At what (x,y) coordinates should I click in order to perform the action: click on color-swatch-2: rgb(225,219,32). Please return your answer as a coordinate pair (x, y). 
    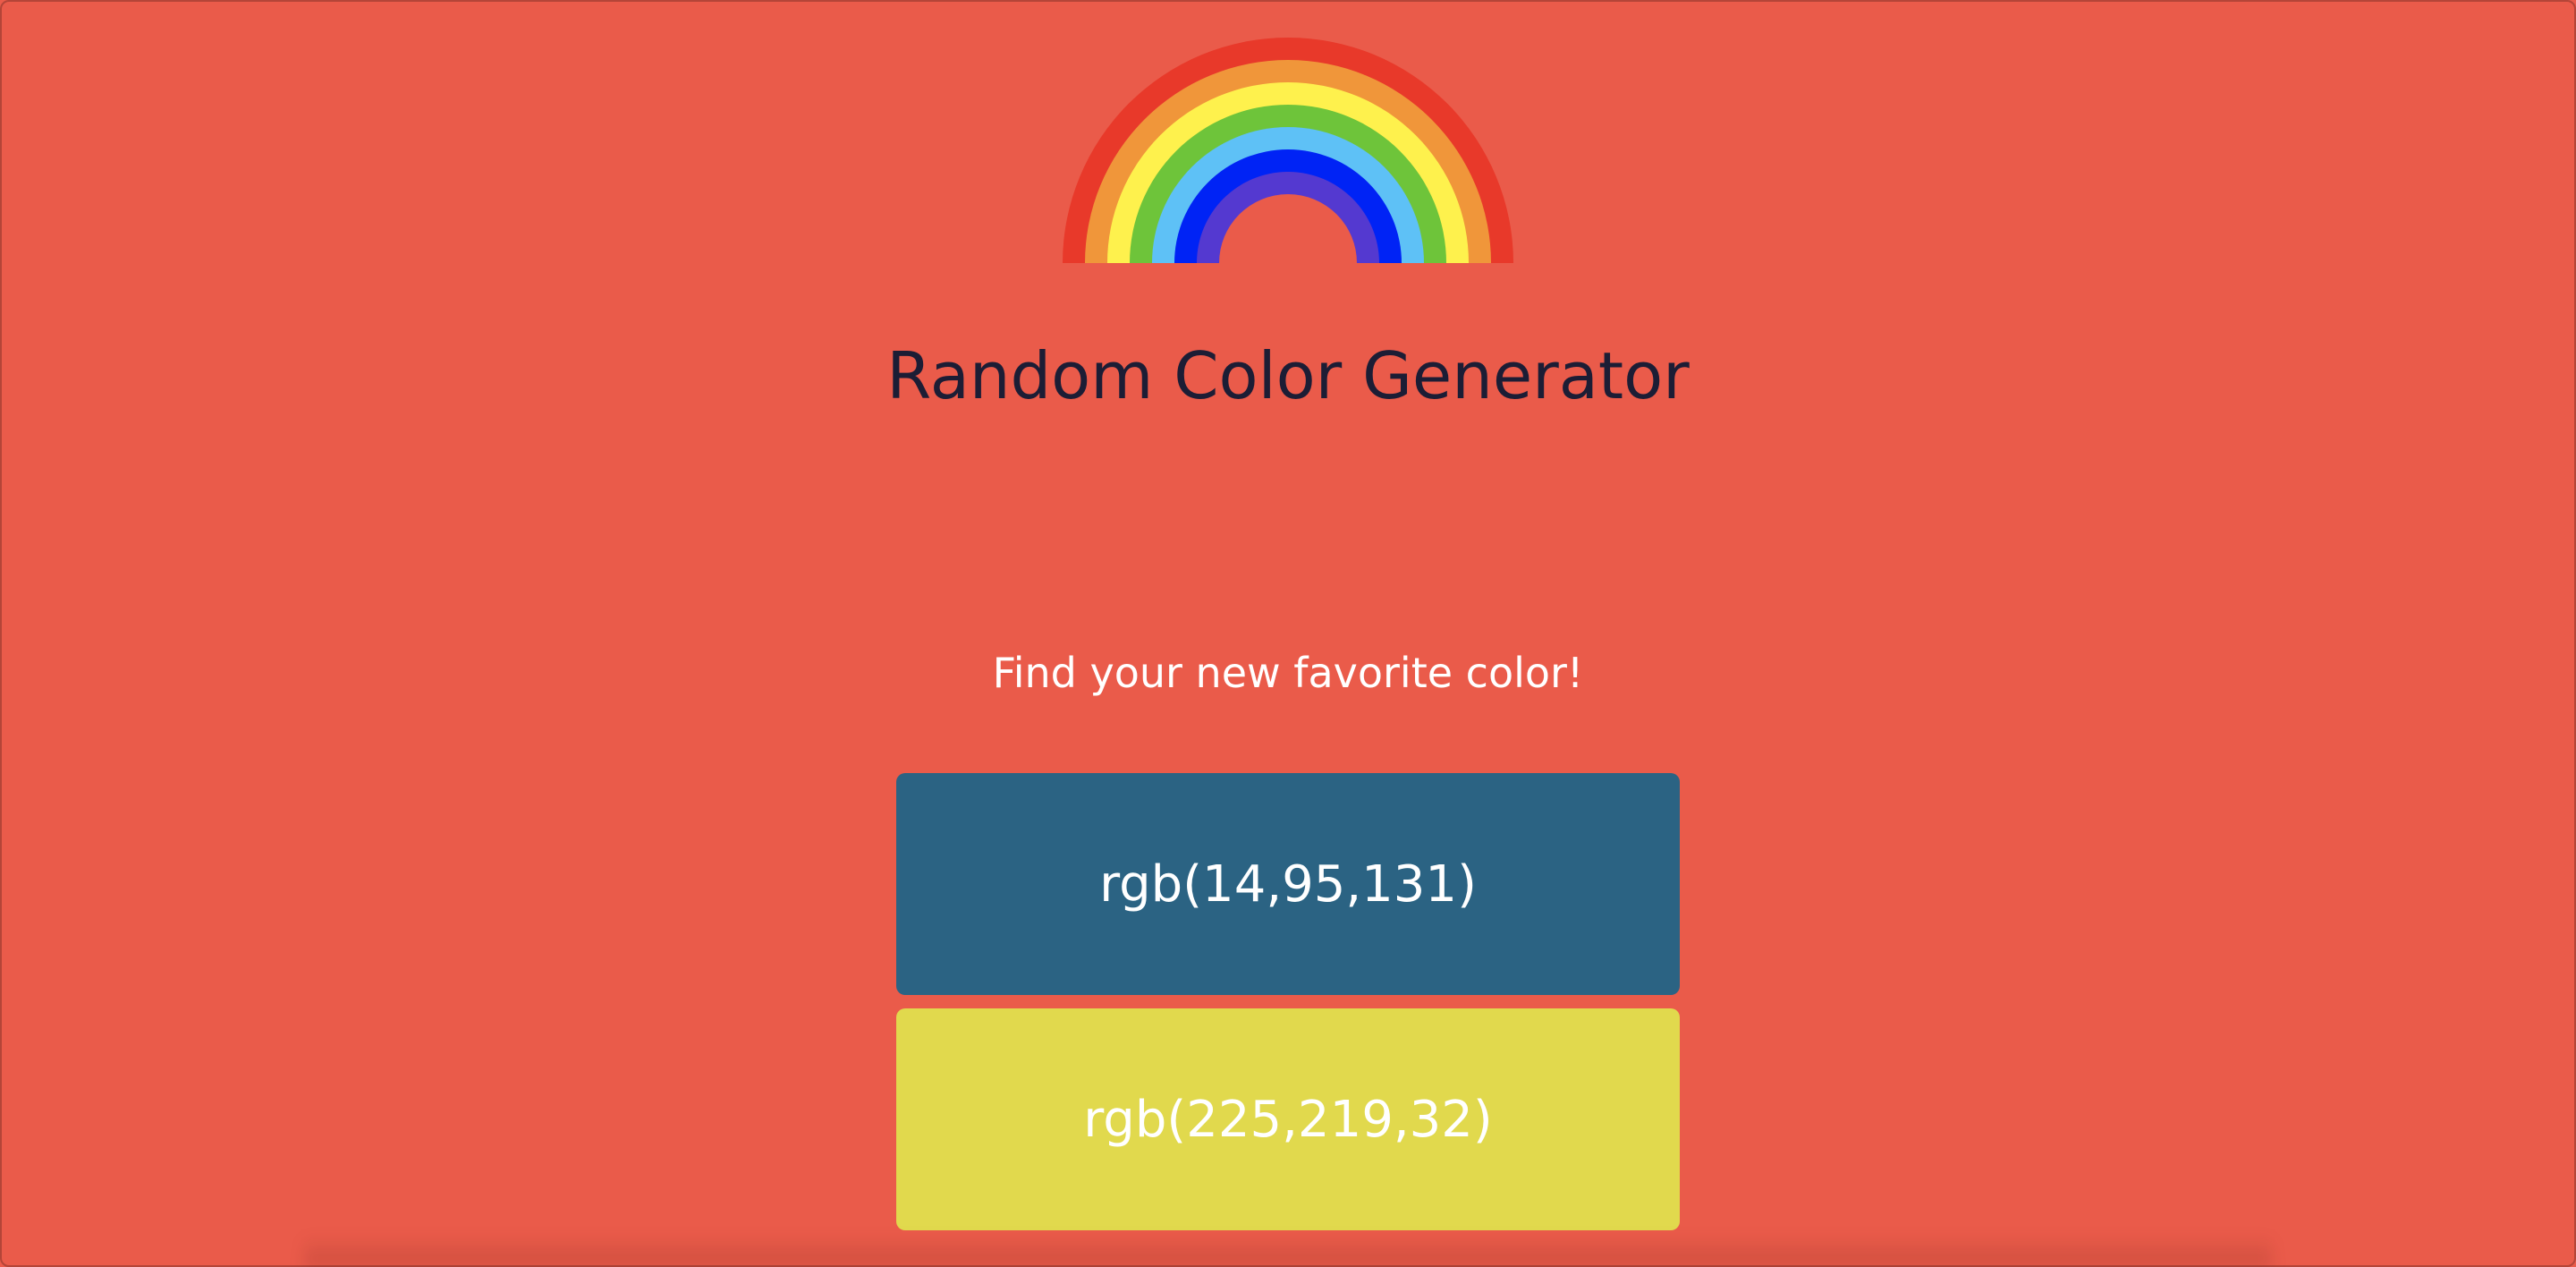
    Looking at the image, I should click on (1288, 1119).